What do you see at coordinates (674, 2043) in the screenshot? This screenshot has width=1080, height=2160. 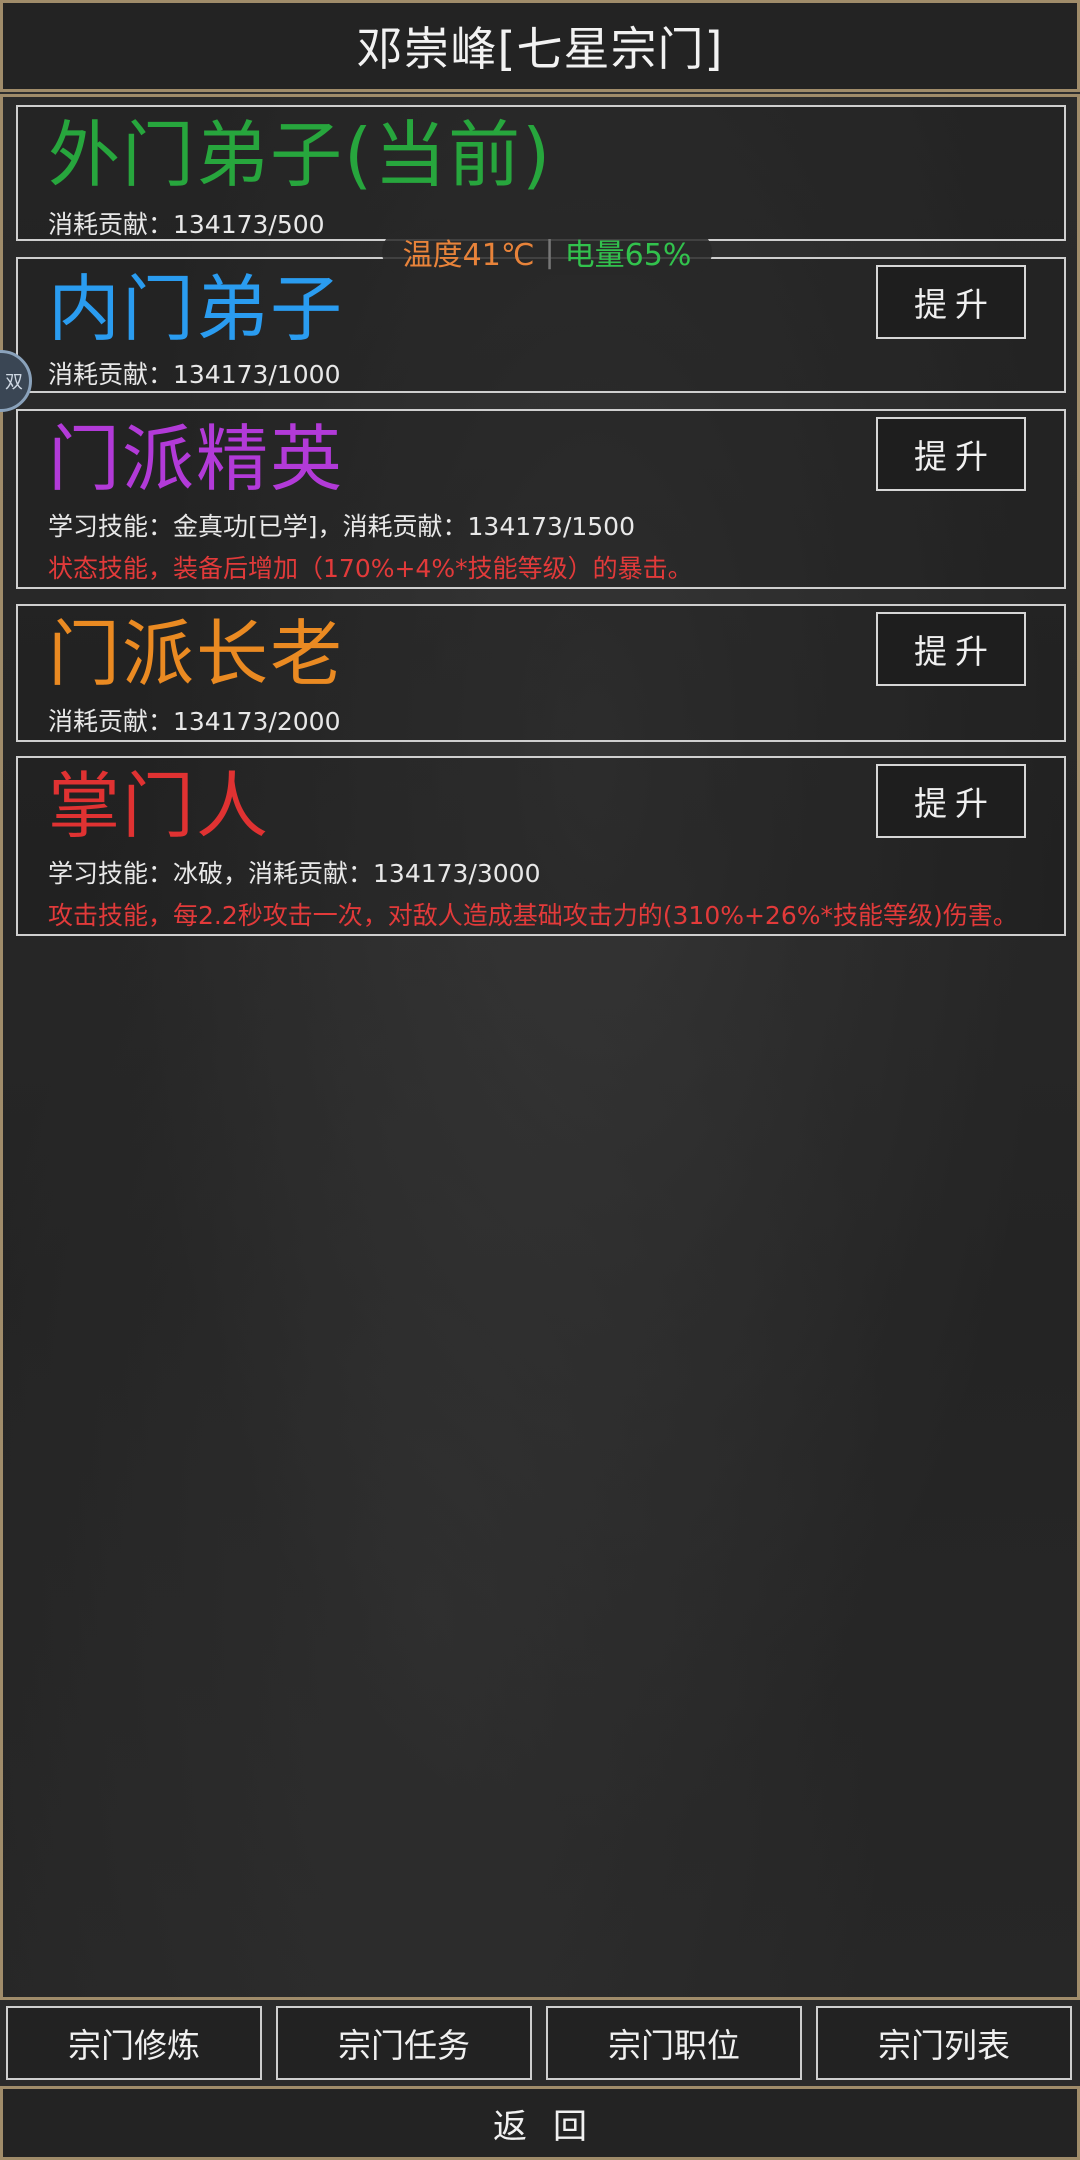 I see `tab-sect-positions: 宗门职位` at bounding box center [674, 2043].